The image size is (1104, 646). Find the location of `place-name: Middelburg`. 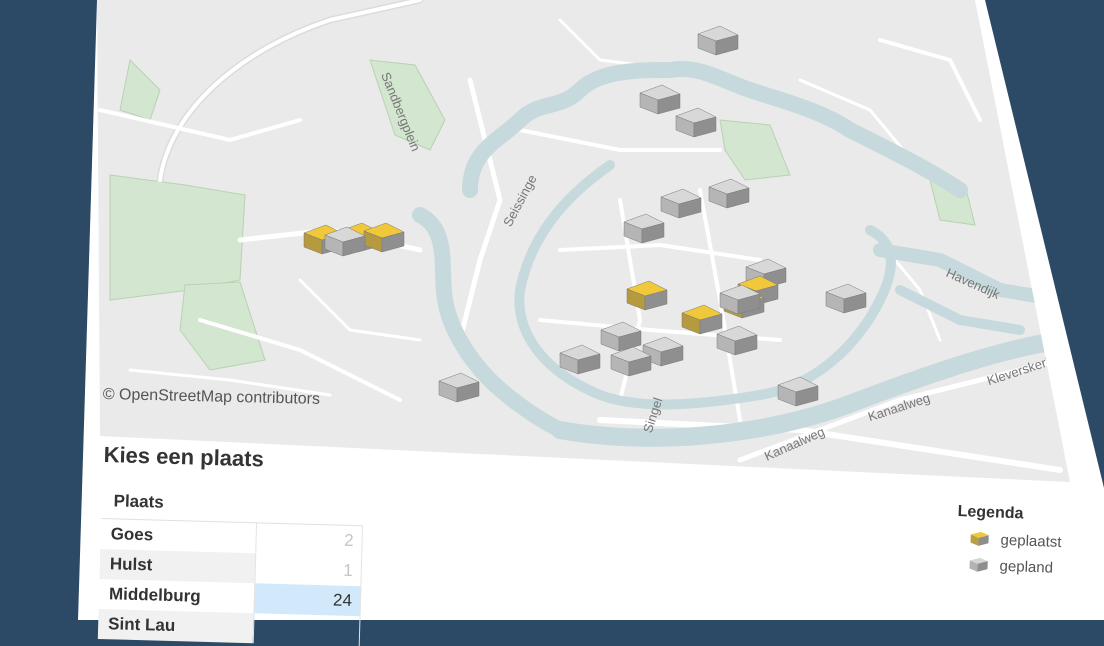

place-name: Middelburg is located at coordinates (154, 595).